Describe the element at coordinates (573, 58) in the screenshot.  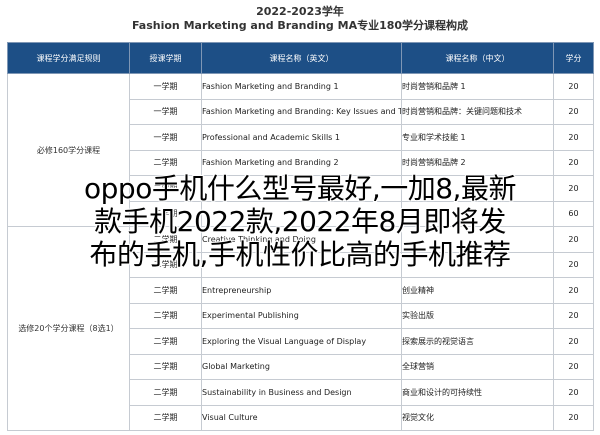
I see `header-credits: 学分` at that location.